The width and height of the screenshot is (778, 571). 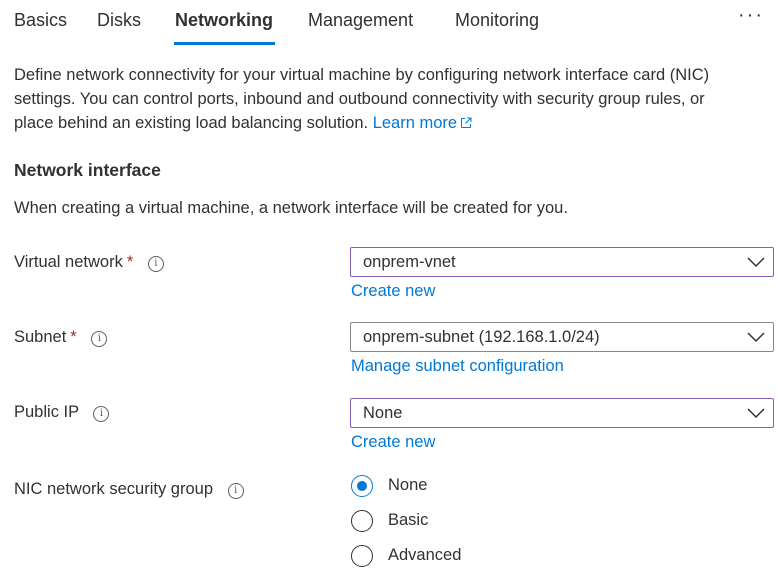 What do you see at coordinates (408, 485) in the screenshot?
I see `nsg-option-none-label: None` at bounding box center [408, 485].